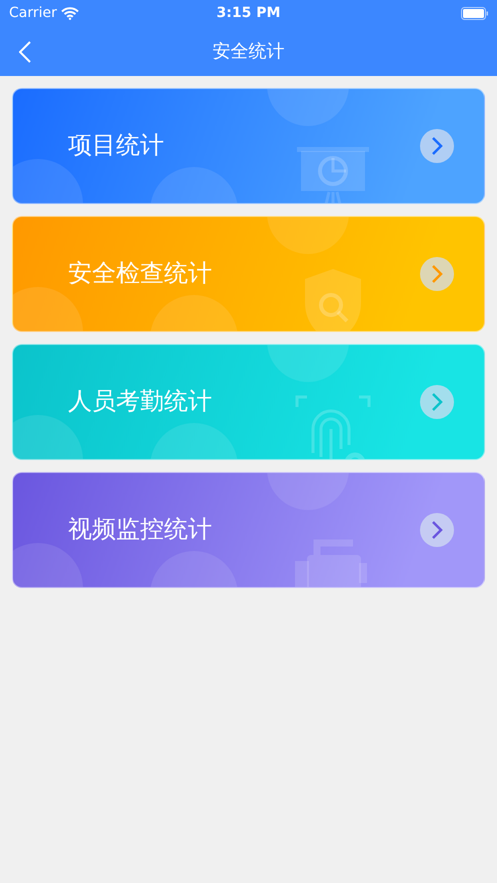 The width and height of the screenshot is (497, 883). I want to click on card-title: 视频监控统计, so click(140, 529).